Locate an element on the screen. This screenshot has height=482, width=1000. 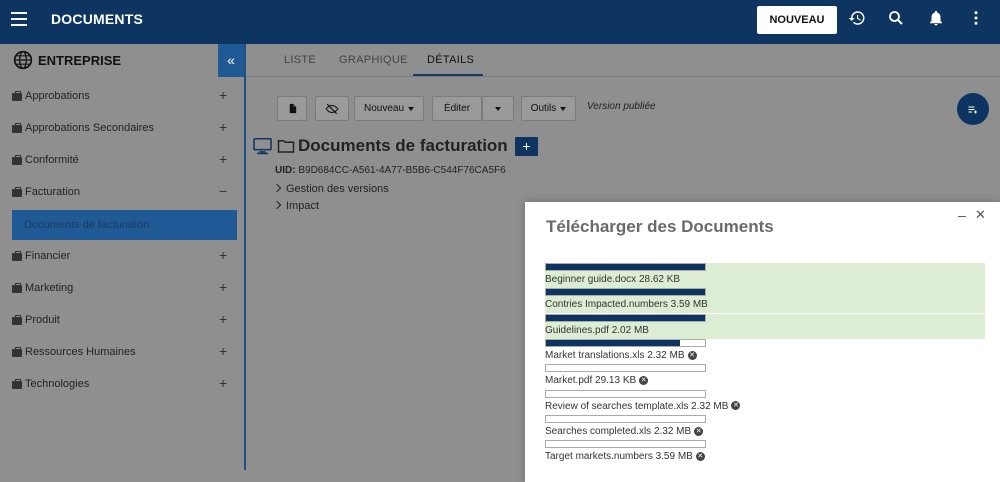
sidebar-item-approbations-secondaires: Approbations Secondaires + is located at coordinates (122, 129).